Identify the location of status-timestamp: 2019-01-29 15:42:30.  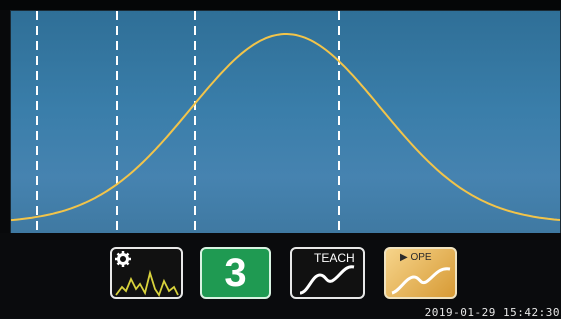
(492, 312).